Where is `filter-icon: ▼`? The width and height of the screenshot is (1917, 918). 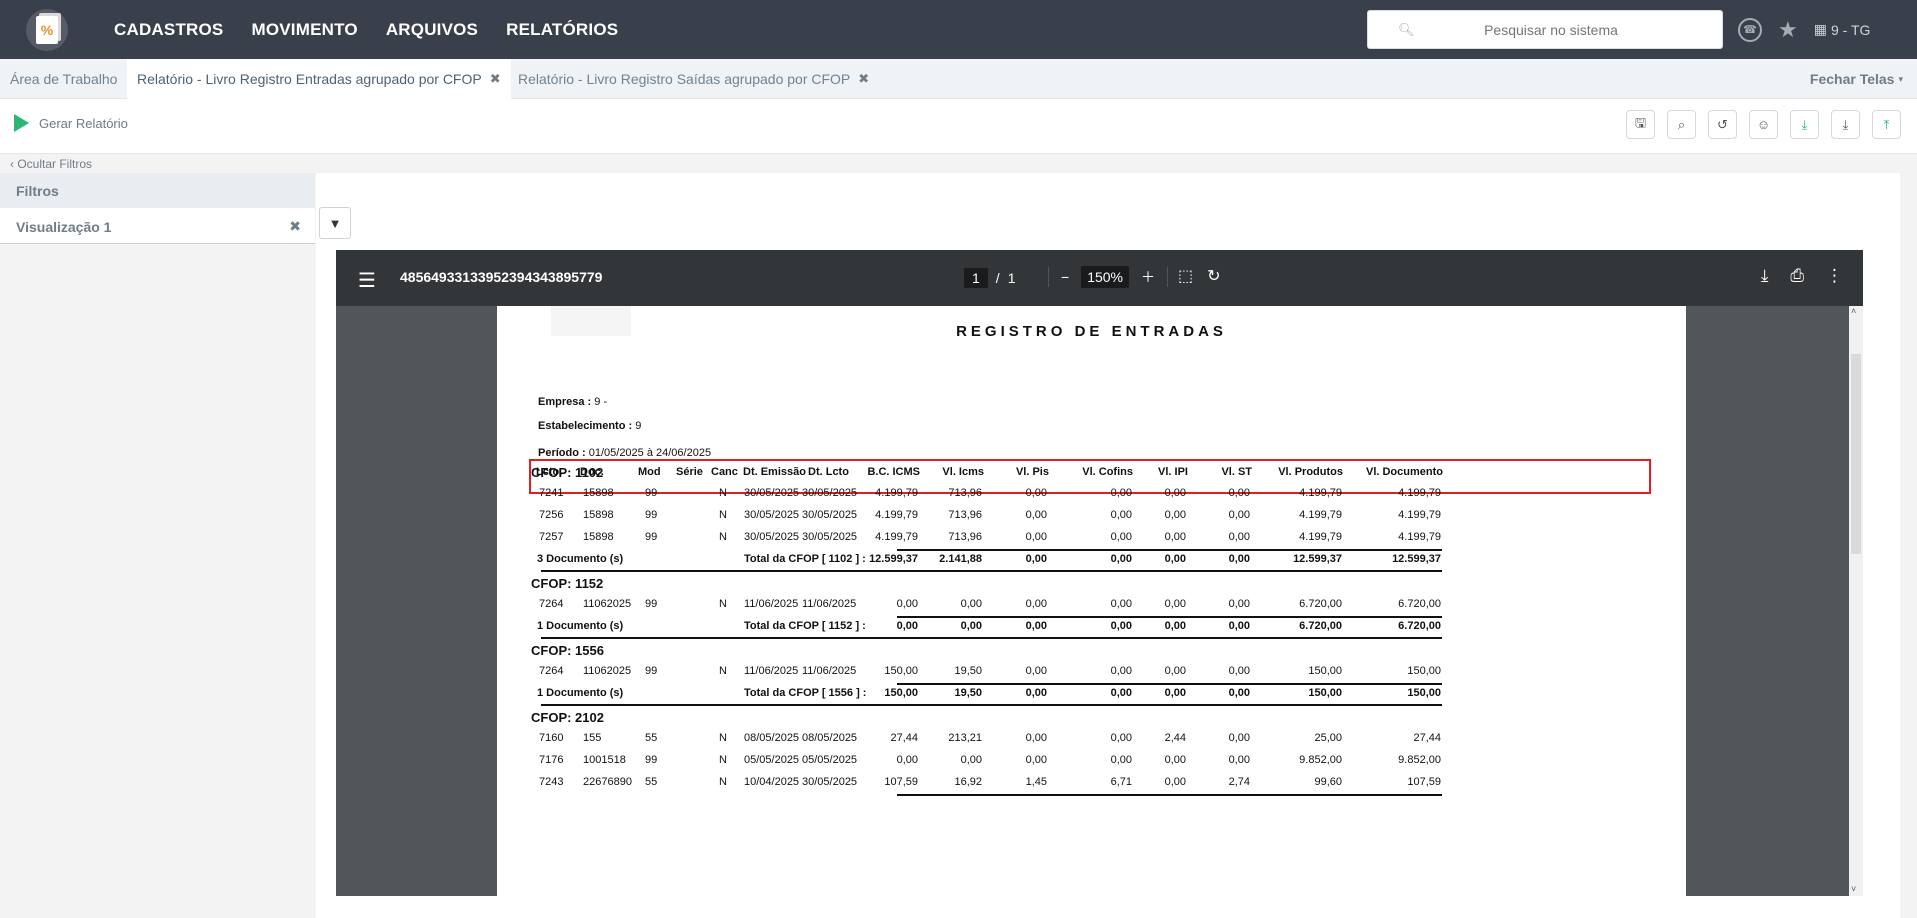 filter-icon: ▼ is located at coordinates (335, 223).